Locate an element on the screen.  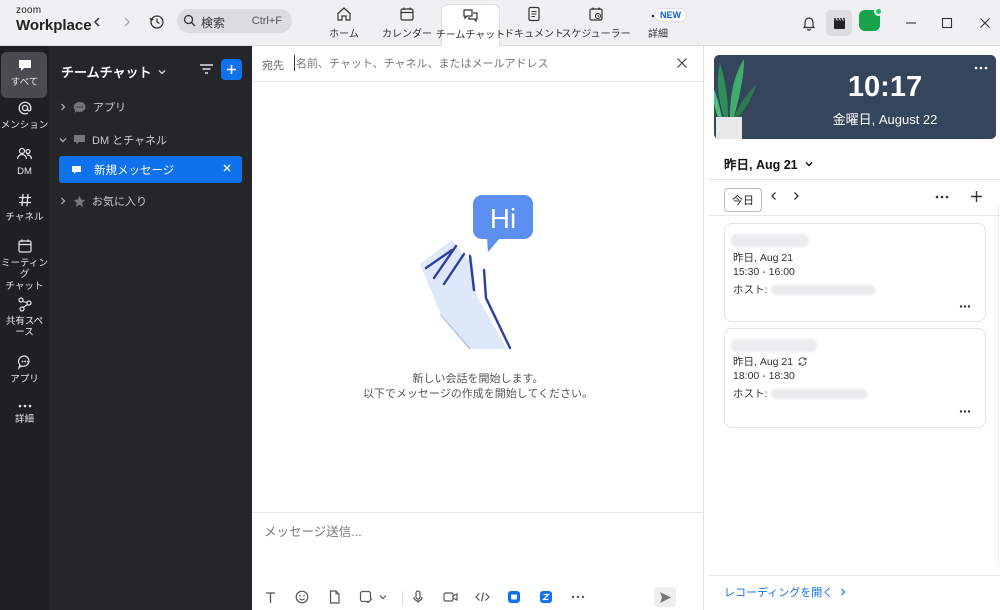
host-name-redacted is located at coordinates (824, 289).